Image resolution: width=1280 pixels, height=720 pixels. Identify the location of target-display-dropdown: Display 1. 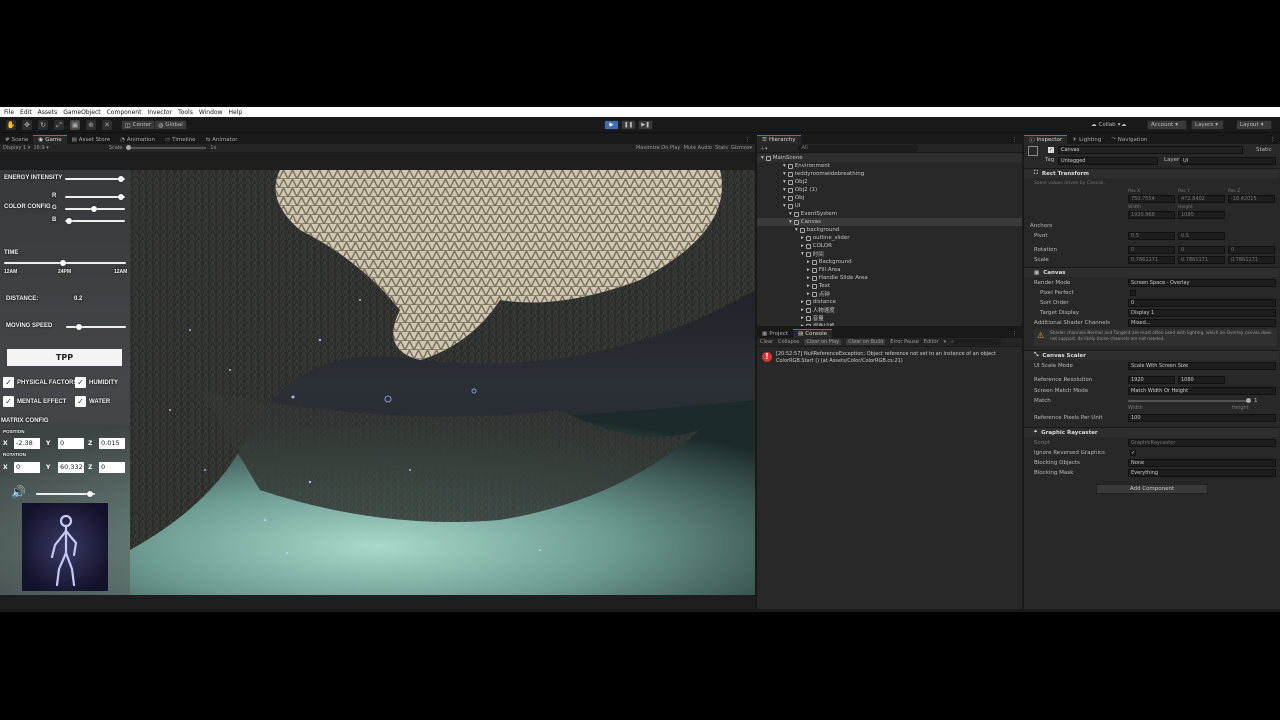
(1202, 313).